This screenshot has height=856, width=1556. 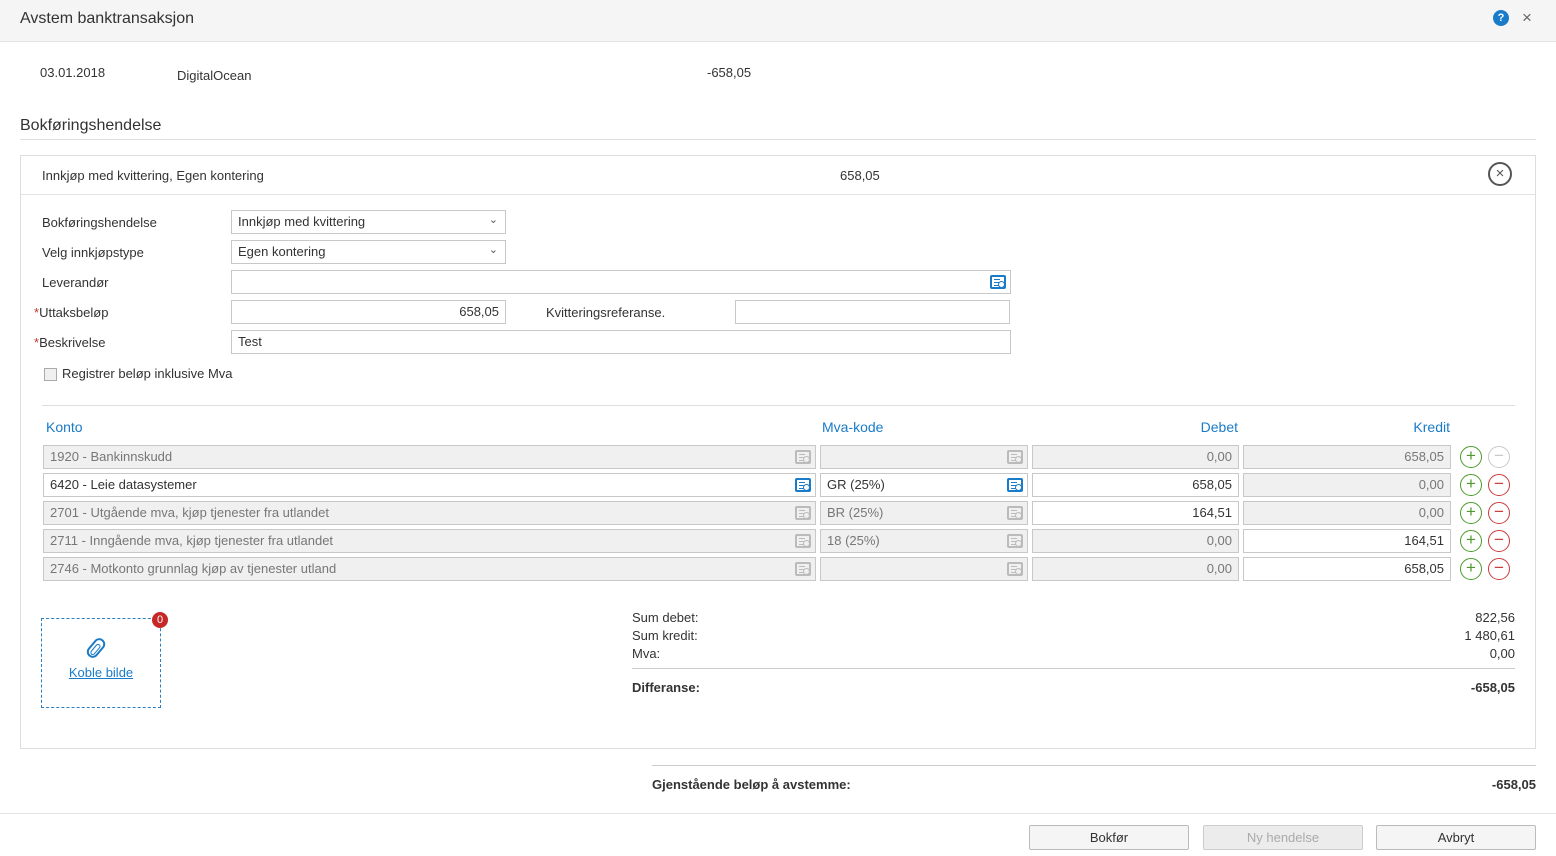 I want to click on credit-cell: 164,51, so click(x=1347, y=541).